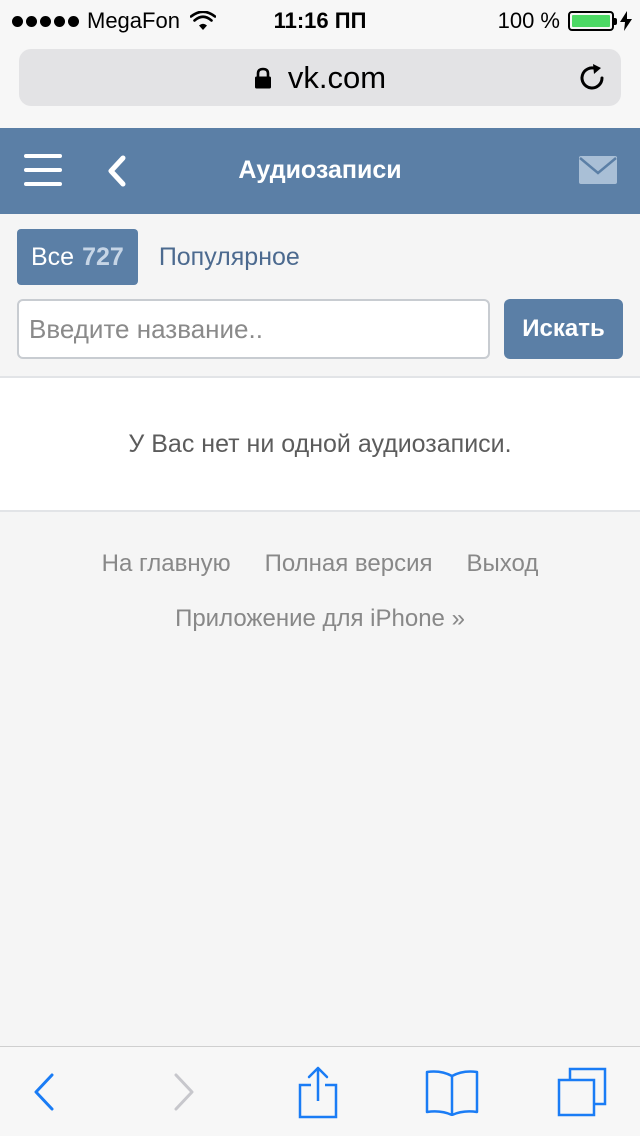  I want to click on battery-icon, so click(592, 21).